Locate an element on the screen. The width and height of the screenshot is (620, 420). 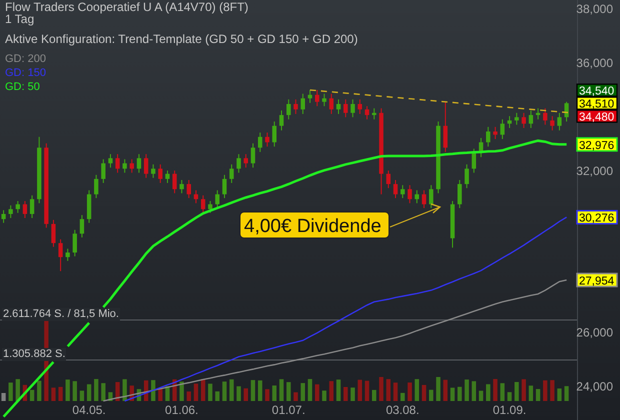
annotation: 4,00€ Dividende is located at coordinates (313, 226).